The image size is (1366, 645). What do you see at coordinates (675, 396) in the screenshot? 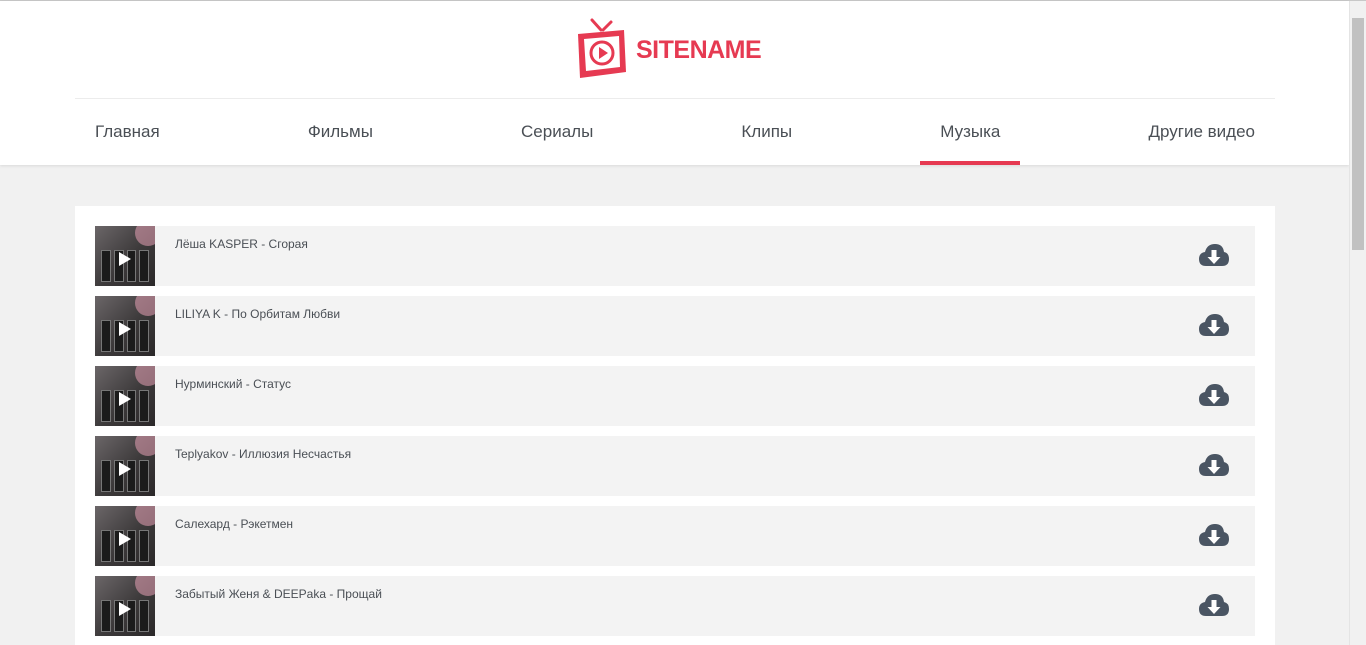
I see `list-item: Нурминский - Статус` at bounding box center [675, 396].